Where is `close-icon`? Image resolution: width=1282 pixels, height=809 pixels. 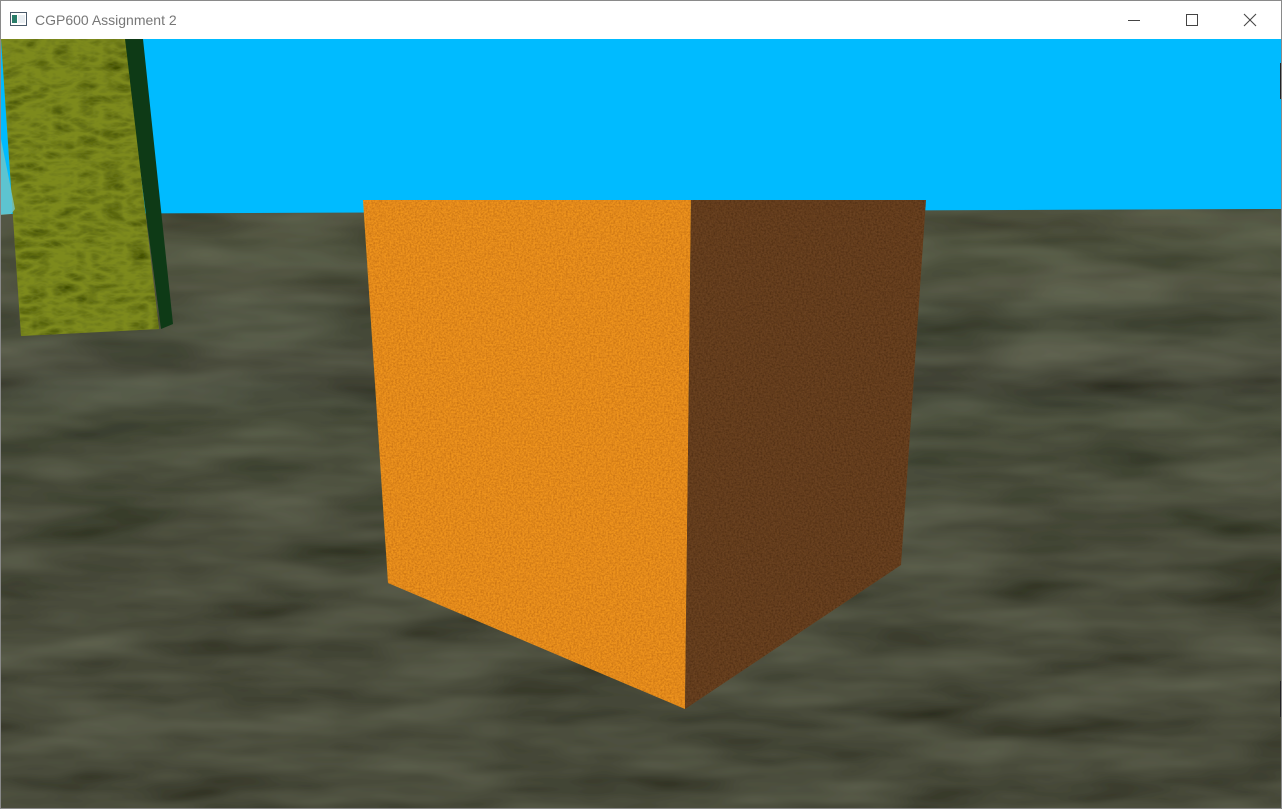
close-icon is located at coordinates (1250, 20).